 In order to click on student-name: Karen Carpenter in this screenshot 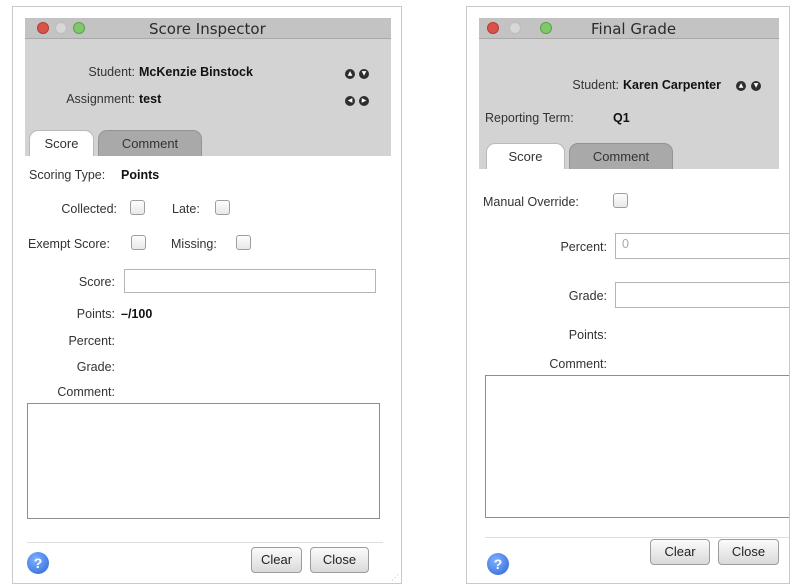, I will do `click(672, 85)`.